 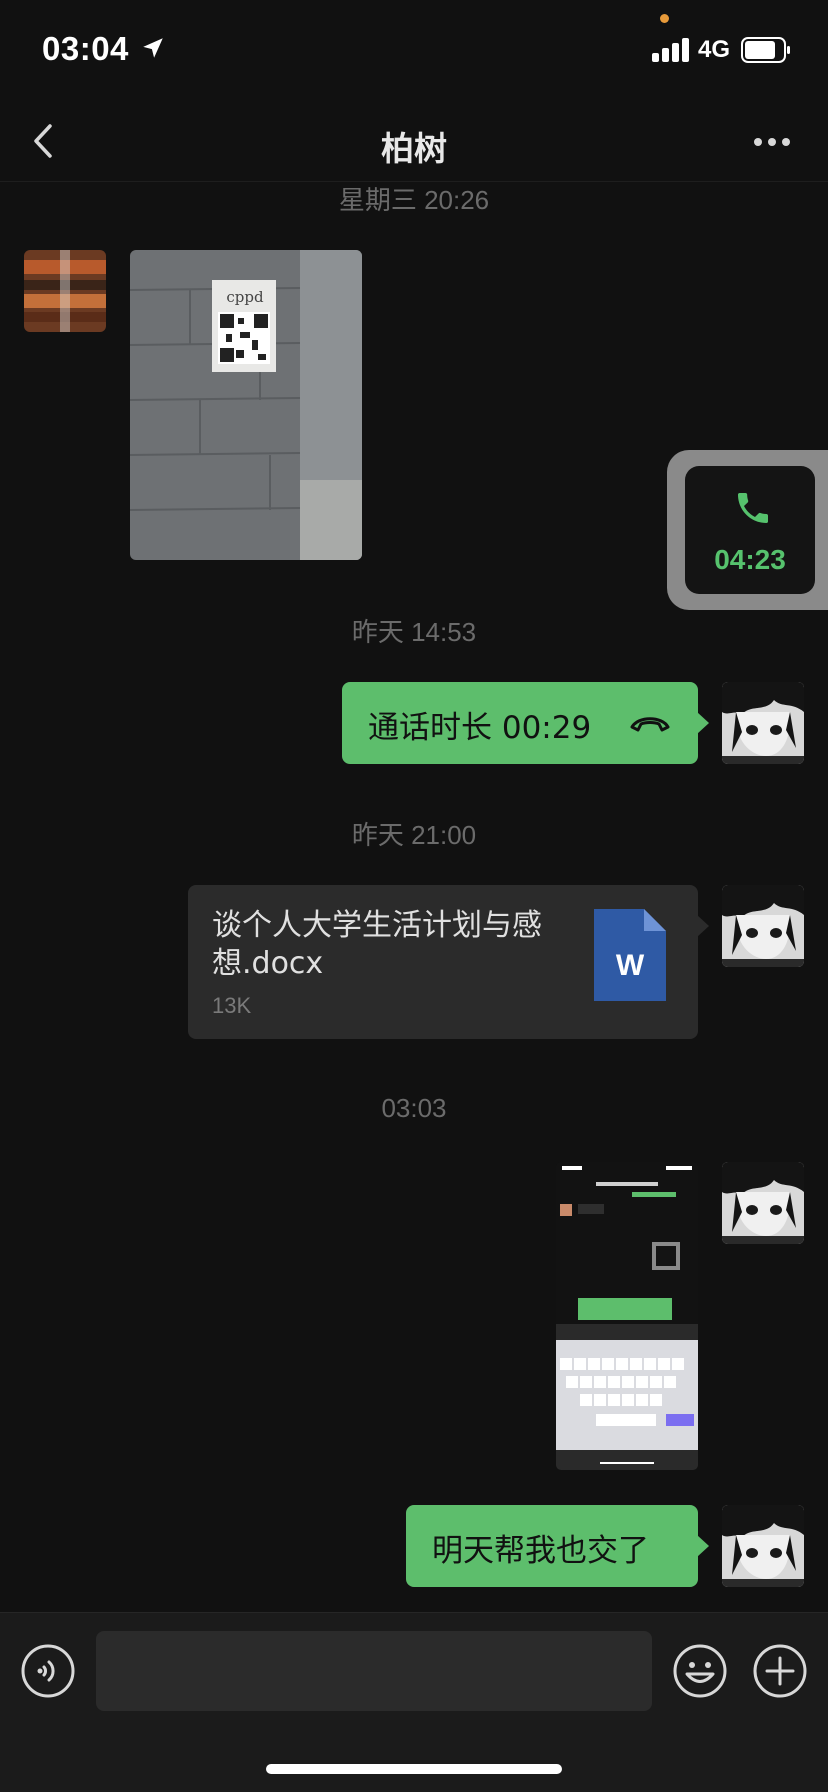 I want to click on more-options-icon, so click(x=772, y=142).